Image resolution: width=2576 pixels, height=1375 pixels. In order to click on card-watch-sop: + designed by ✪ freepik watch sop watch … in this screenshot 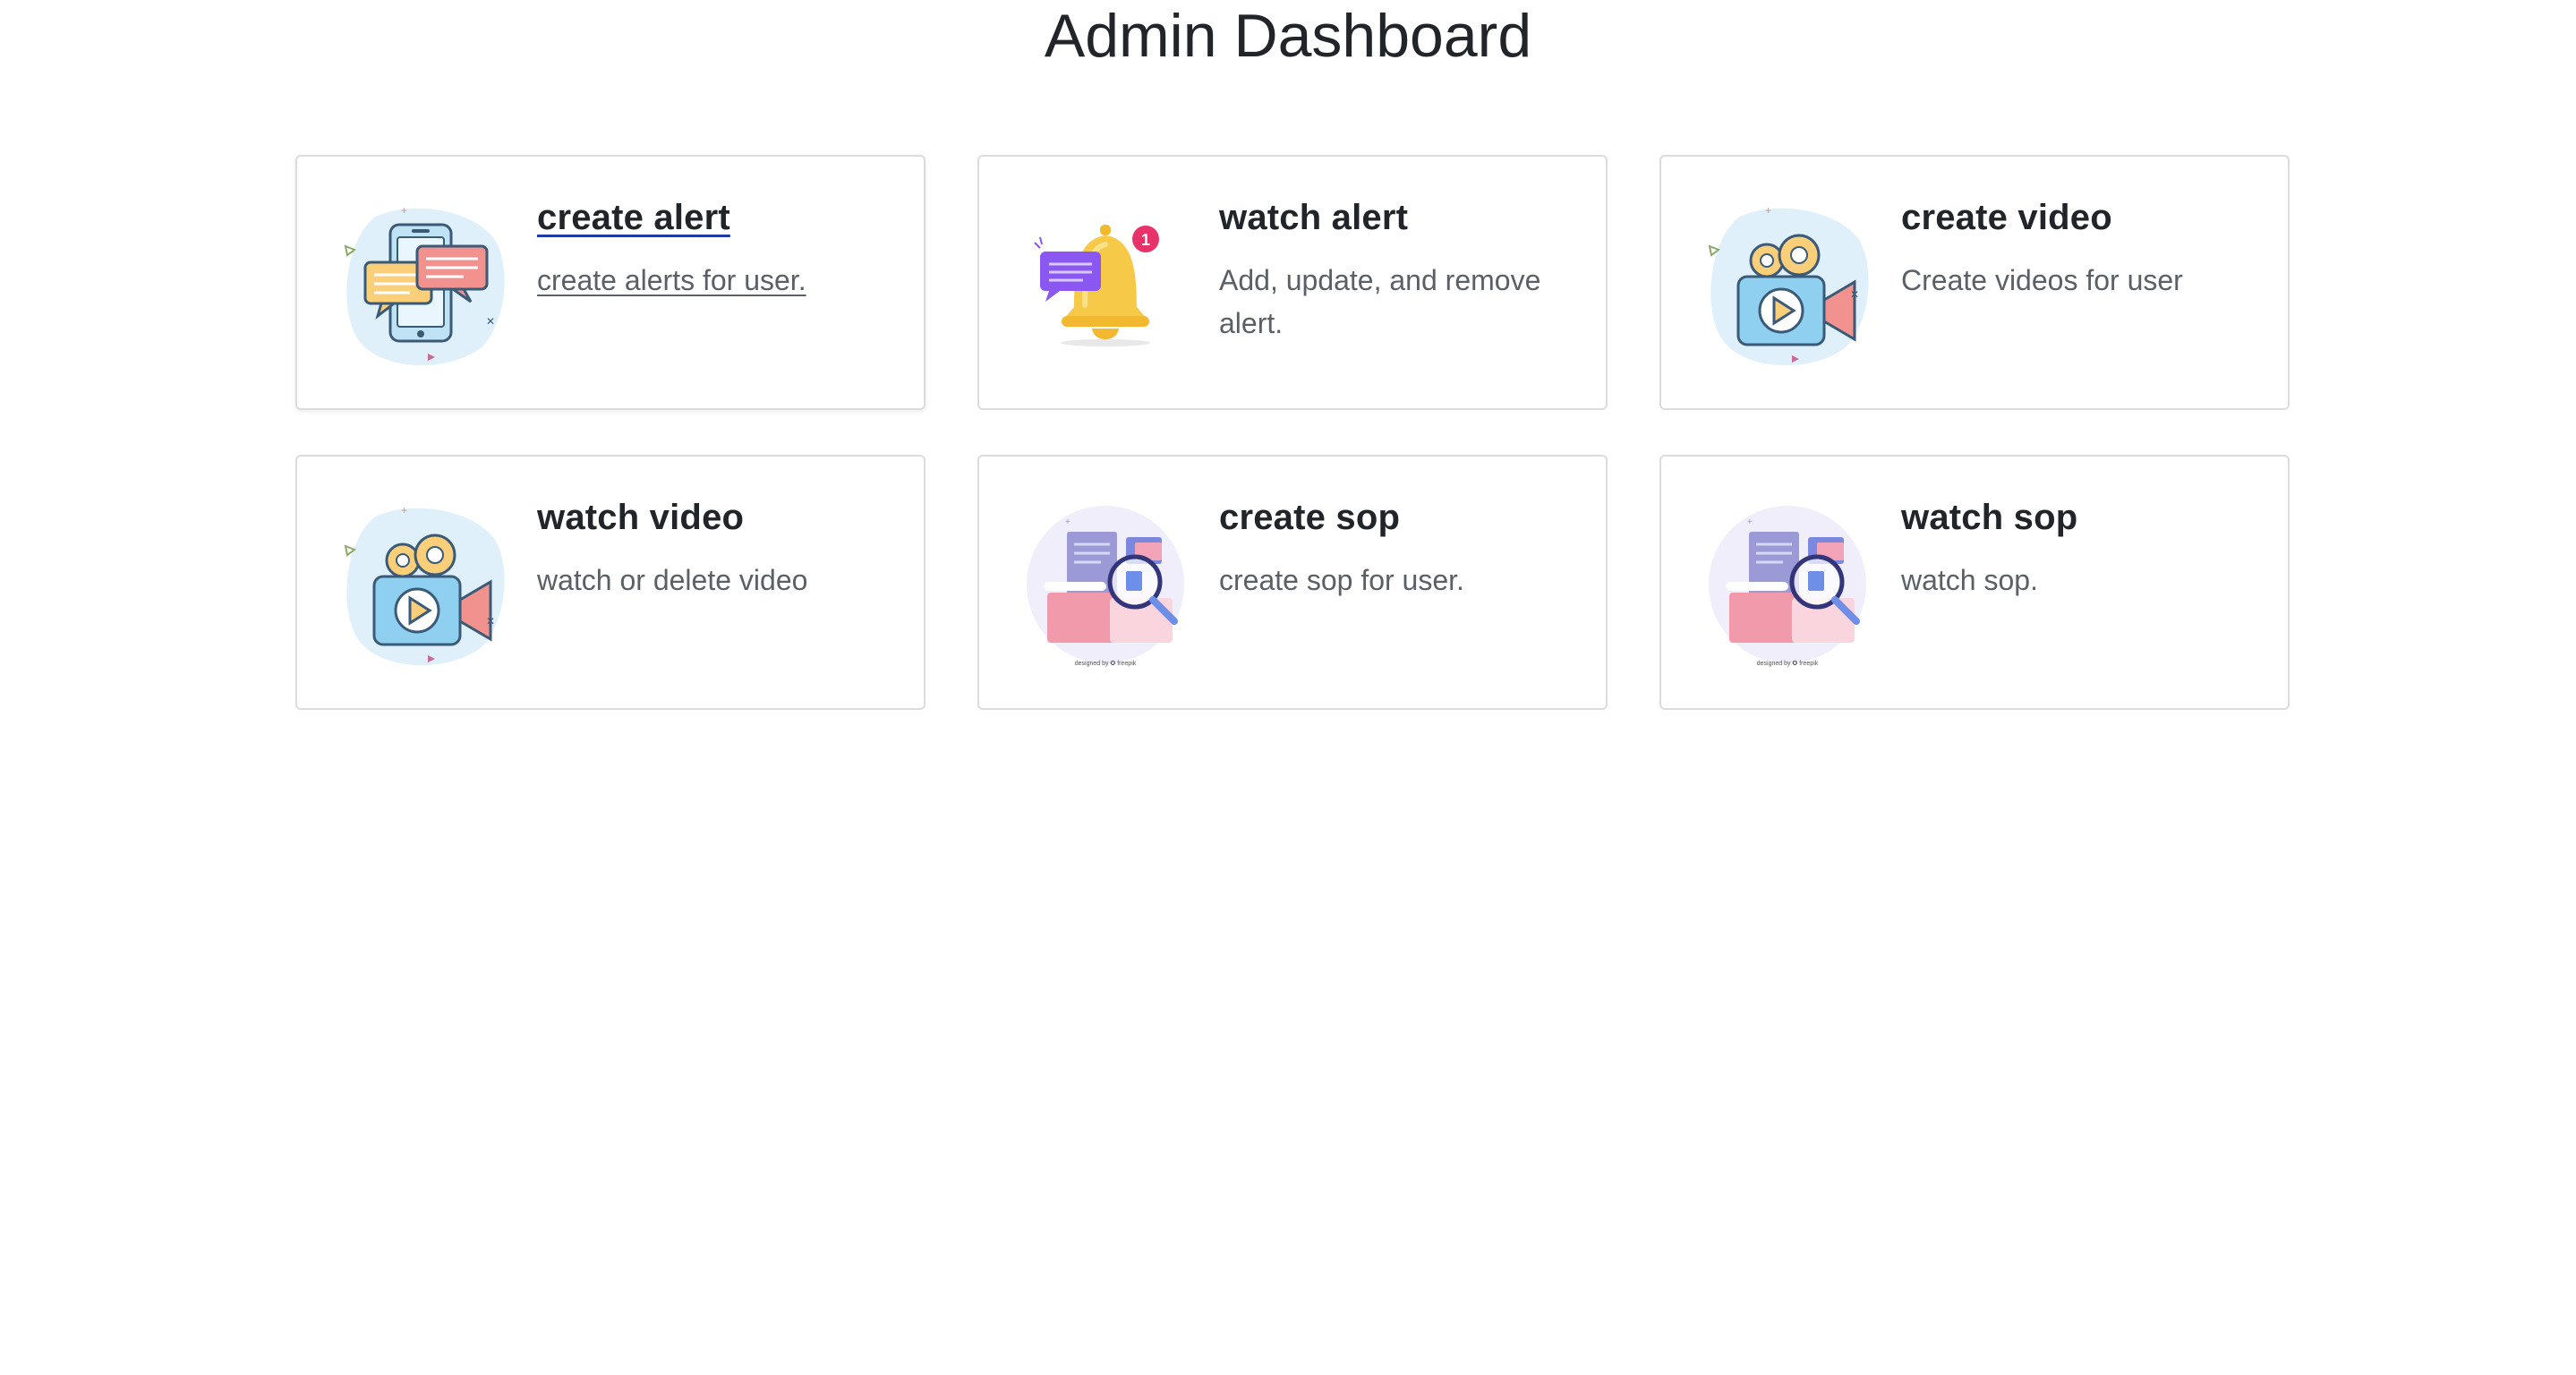, I will do `click(1974, 582)`.